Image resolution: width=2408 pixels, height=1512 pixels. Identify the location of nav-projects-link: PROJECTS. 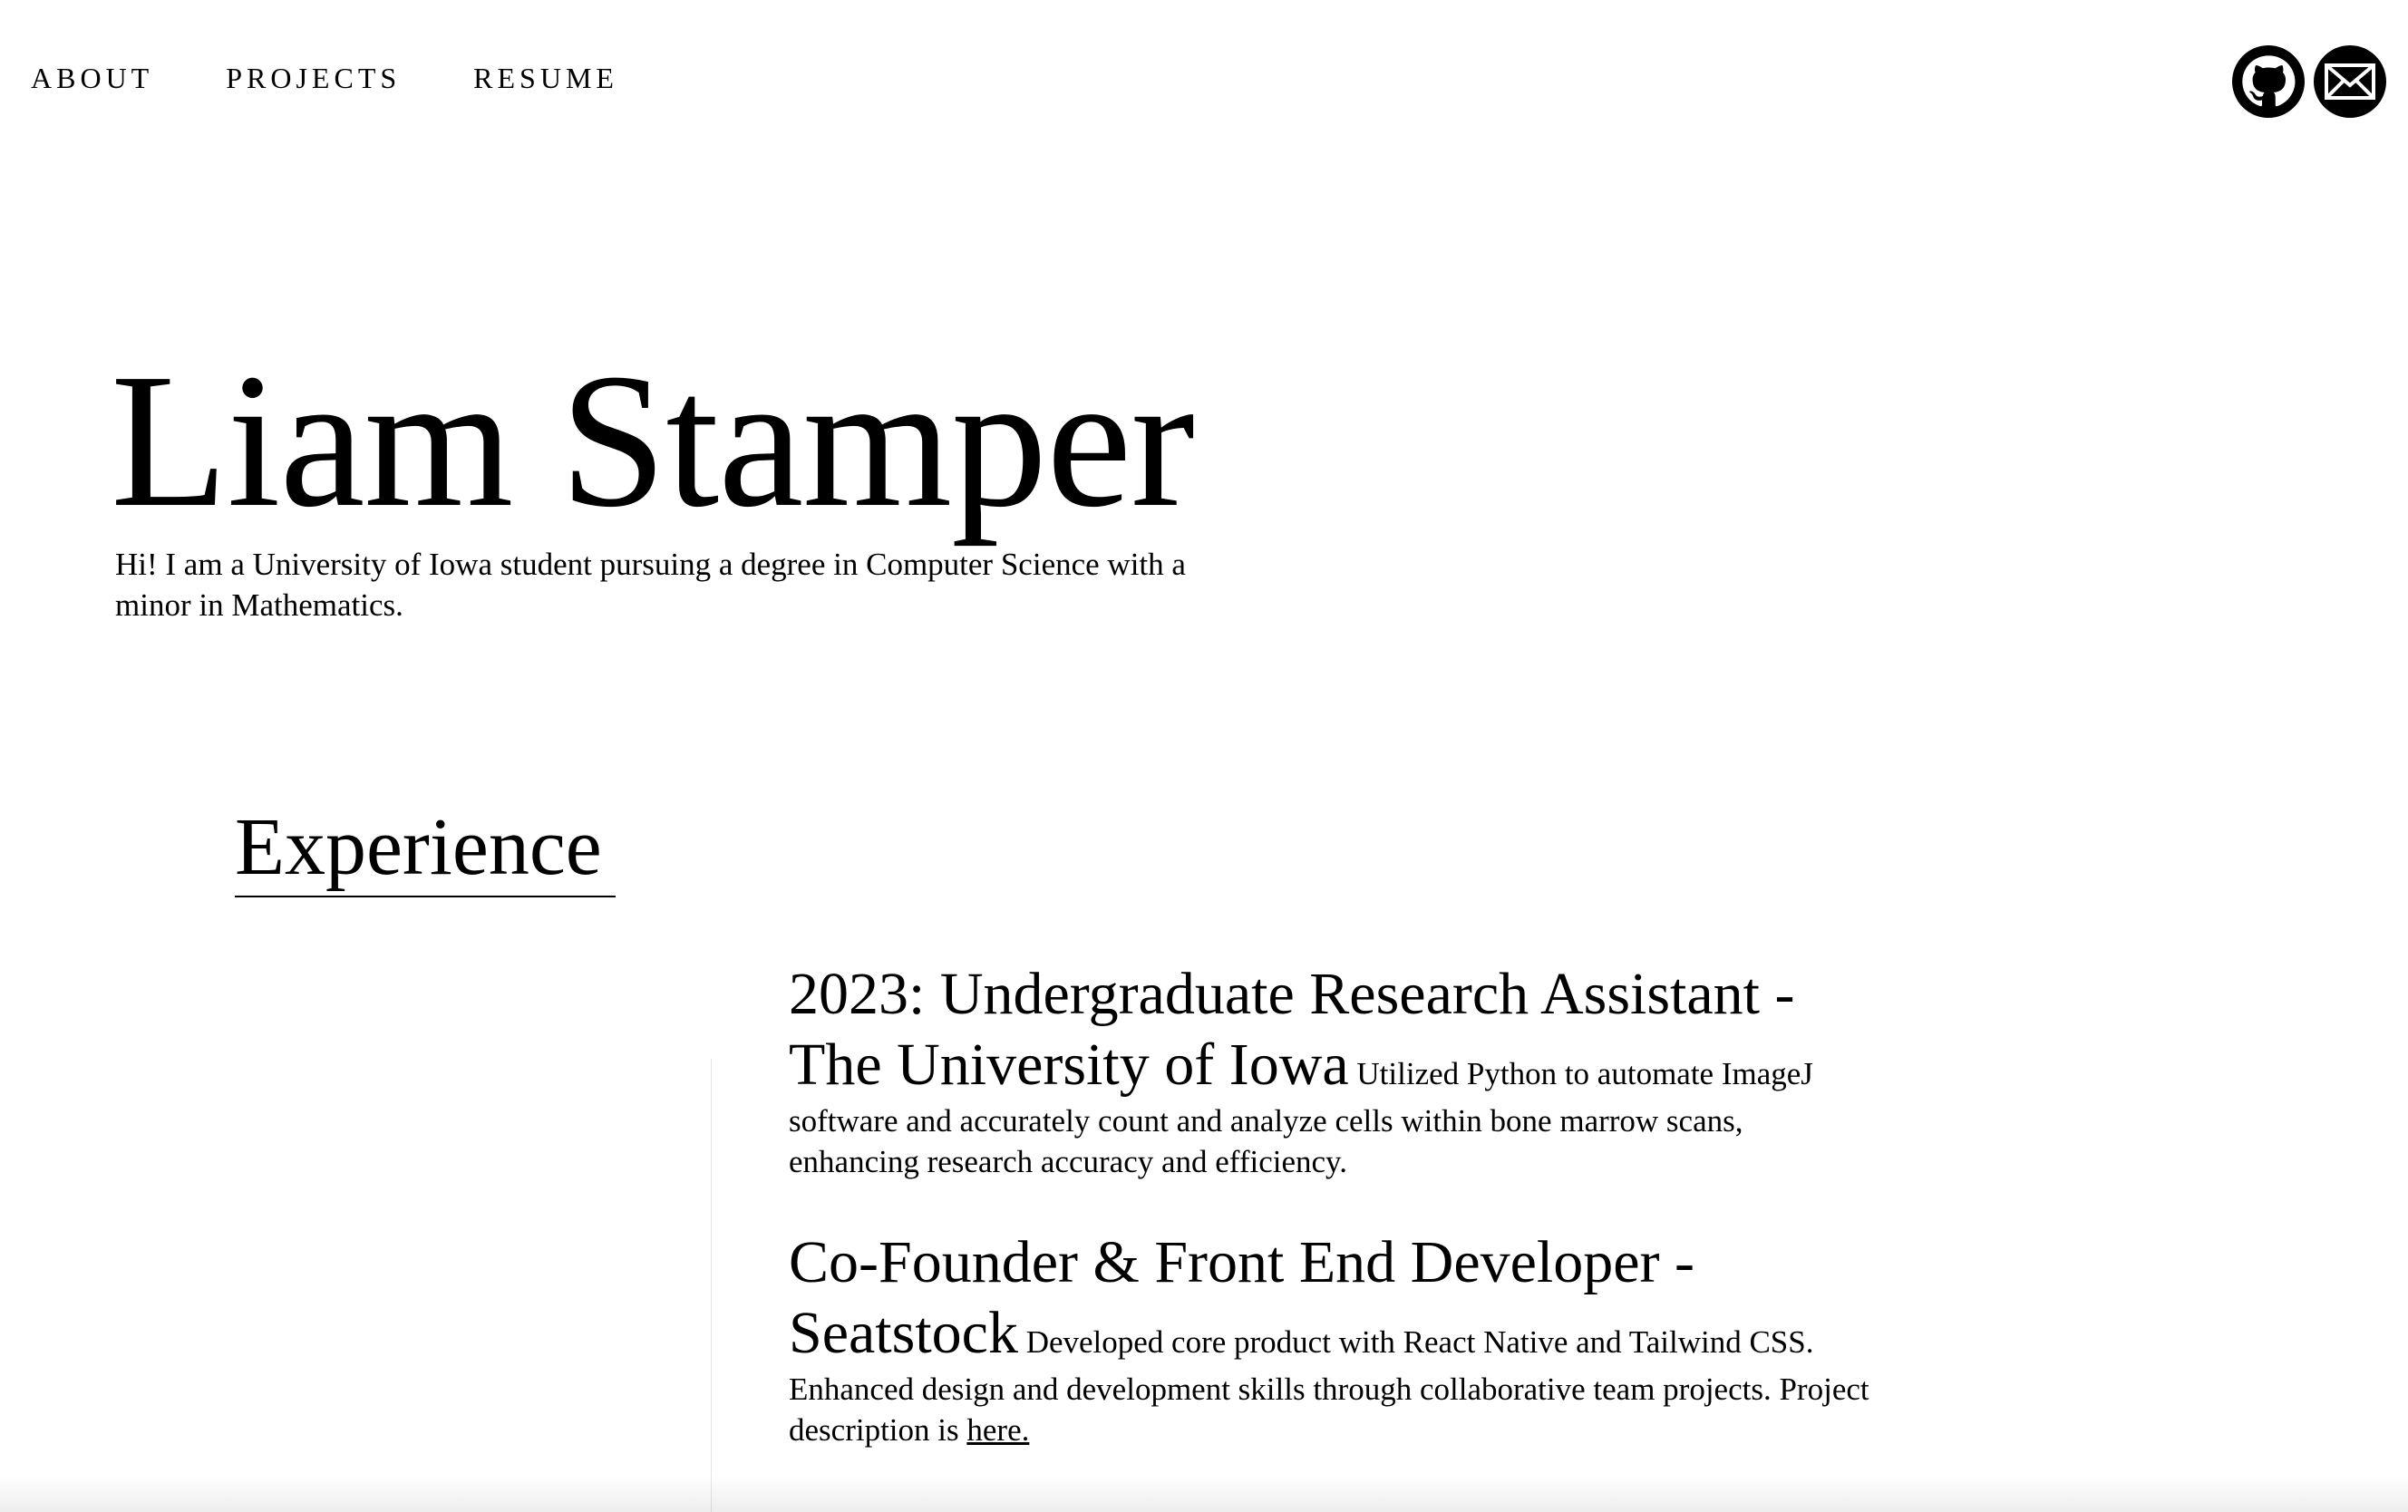
(313, 77).